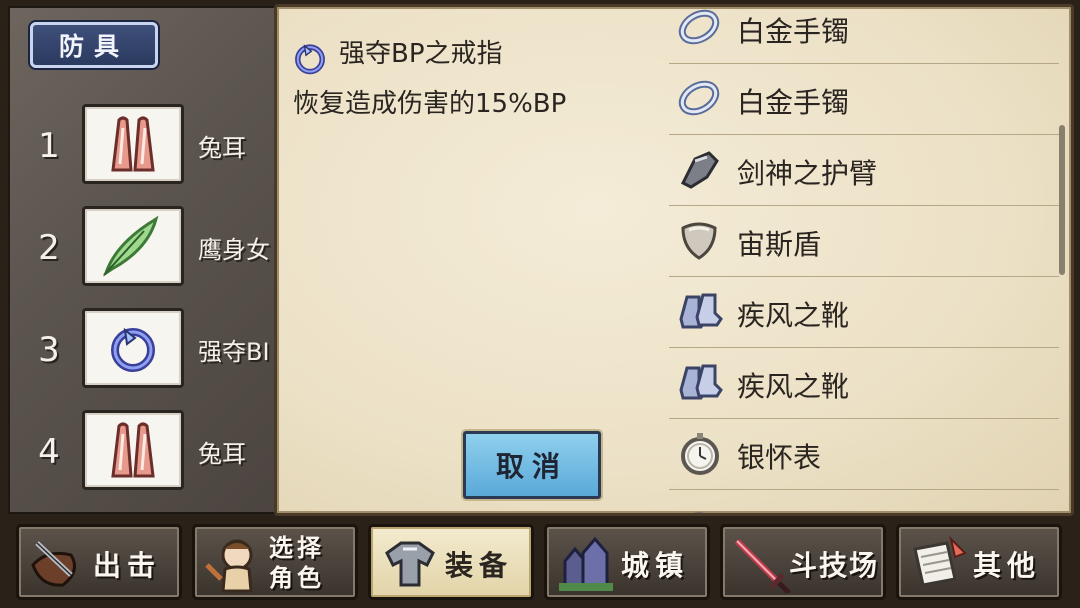  I want to click on slot-number: 1, so click(49, 146).